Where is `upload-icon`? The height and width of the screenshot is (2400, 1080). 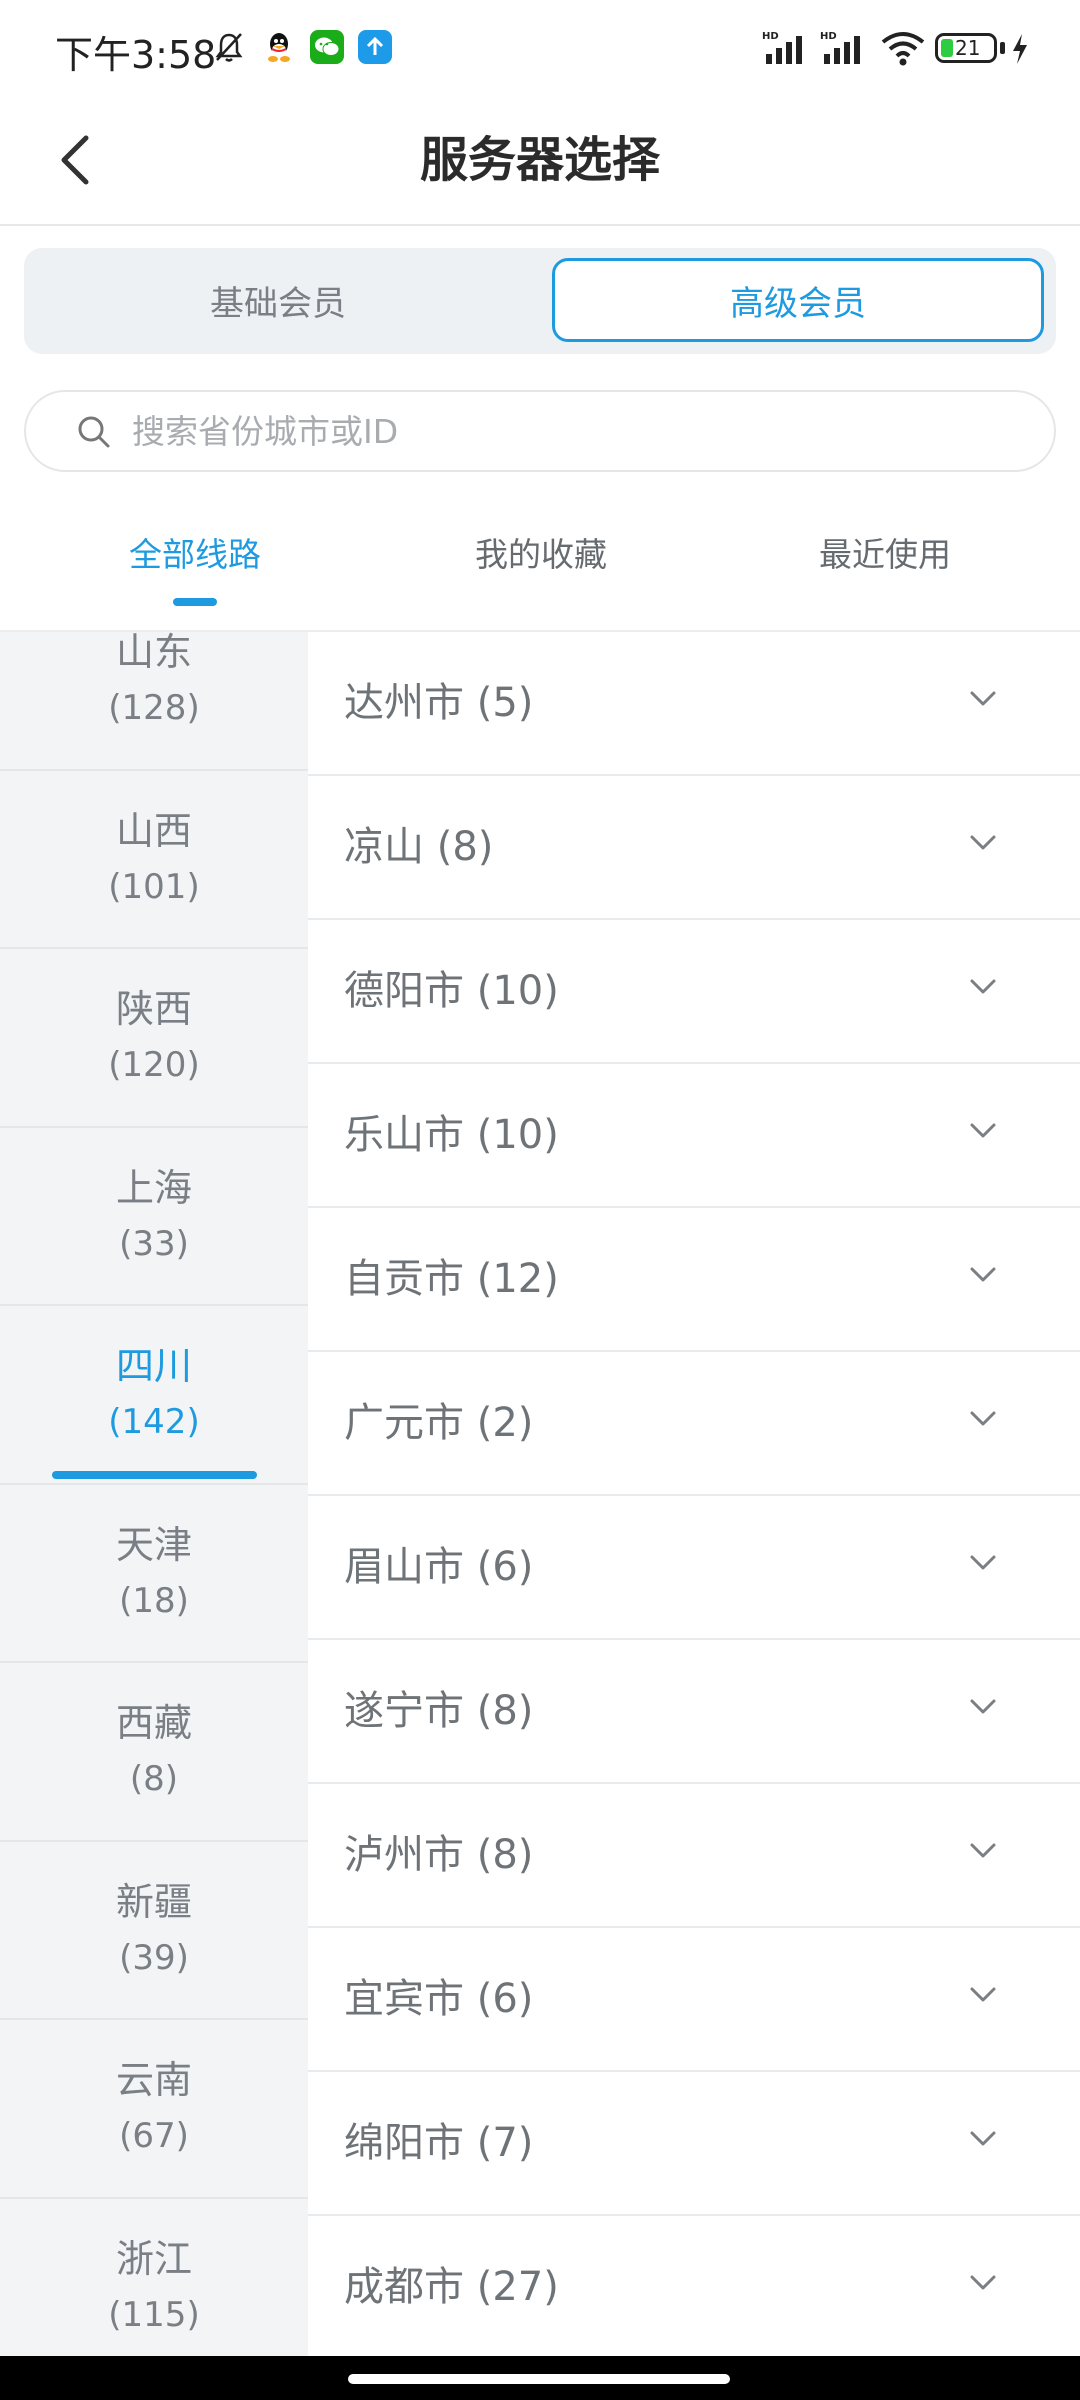 upload-icon is located at coordinates (375, 47).